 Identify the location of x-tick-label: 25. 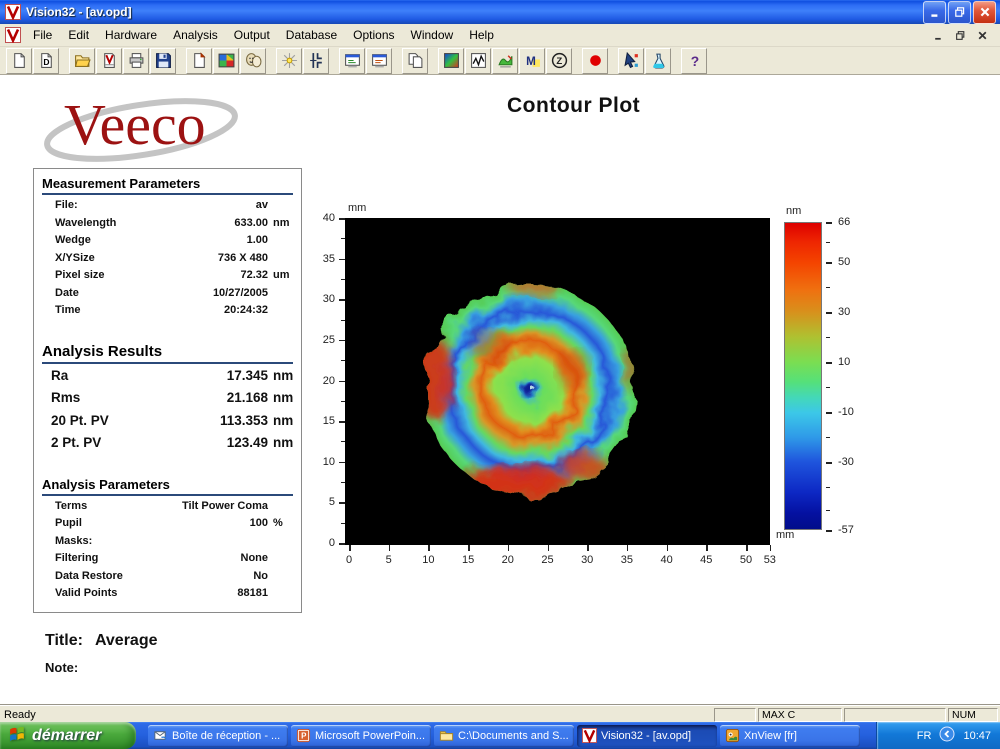
(547, 560).